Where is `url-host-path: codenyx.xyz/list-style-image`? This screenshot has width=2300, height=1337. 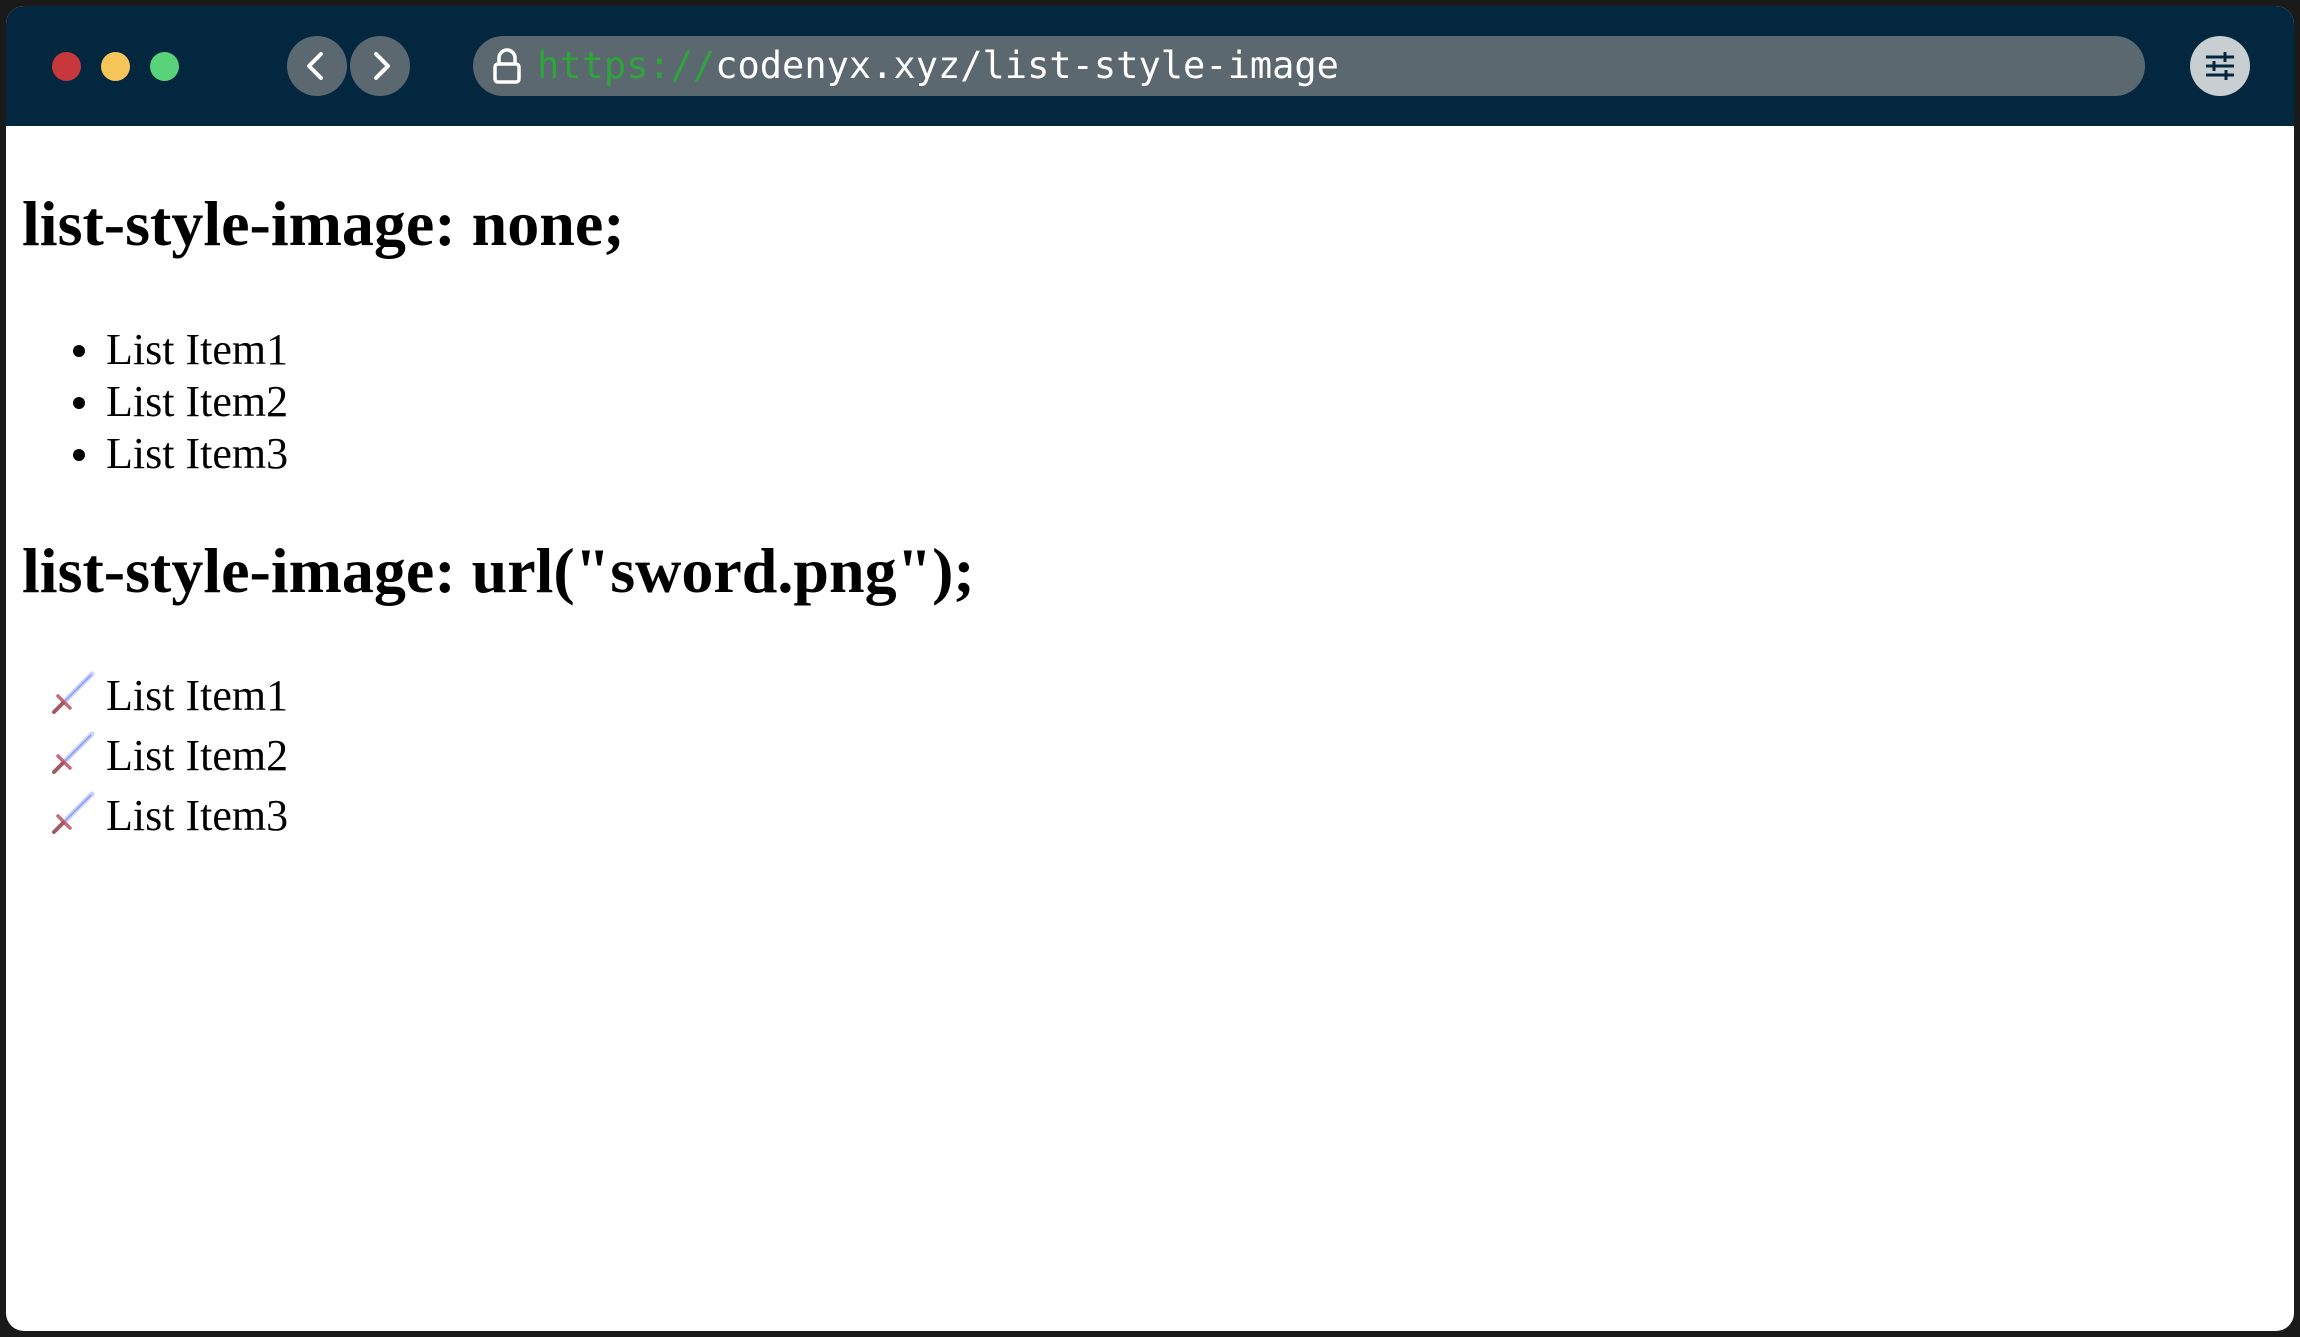
url-host-path: codenyx.xyz/list-style-image is located at coordinates (1027, 65).